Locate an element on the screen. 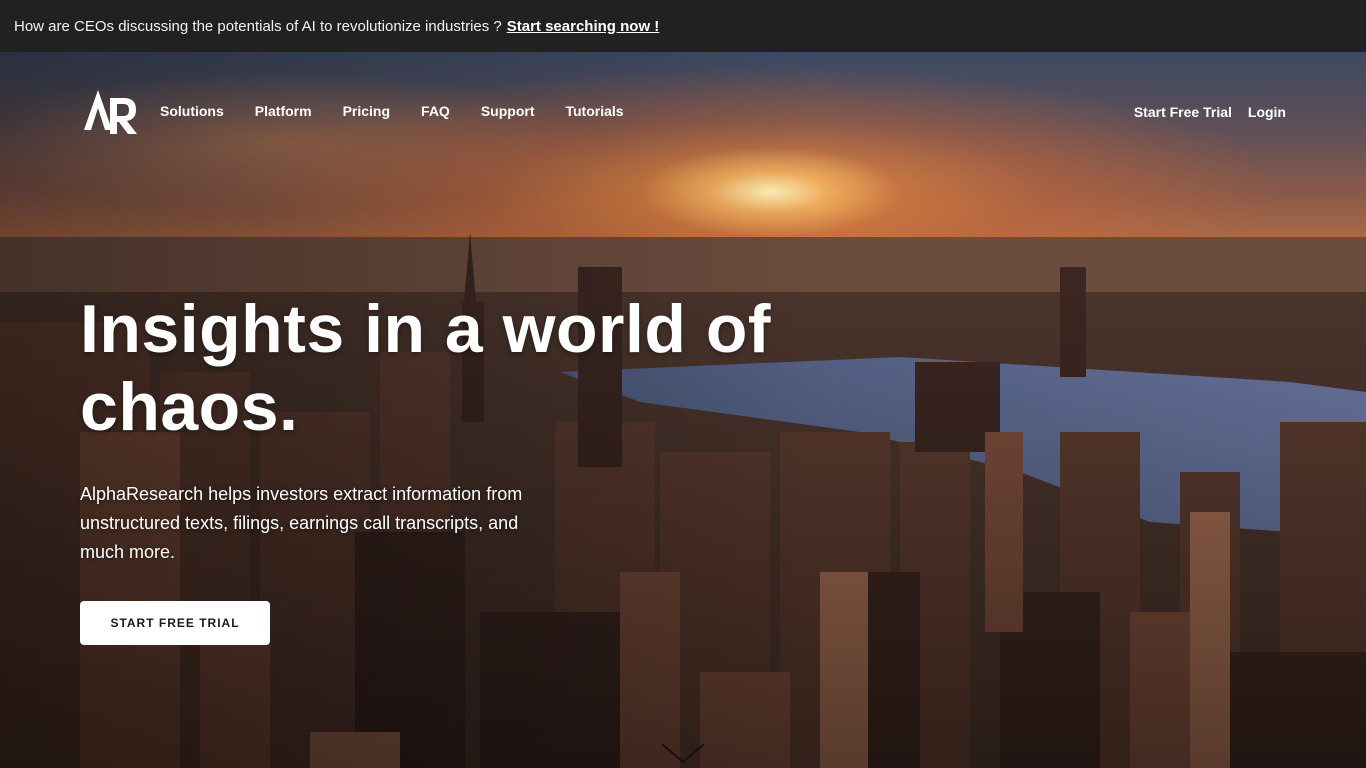 The height and width of the screenshot is (768, 1366). account-nav: Start Free Trial Login is located at coordinates (1210, 112).